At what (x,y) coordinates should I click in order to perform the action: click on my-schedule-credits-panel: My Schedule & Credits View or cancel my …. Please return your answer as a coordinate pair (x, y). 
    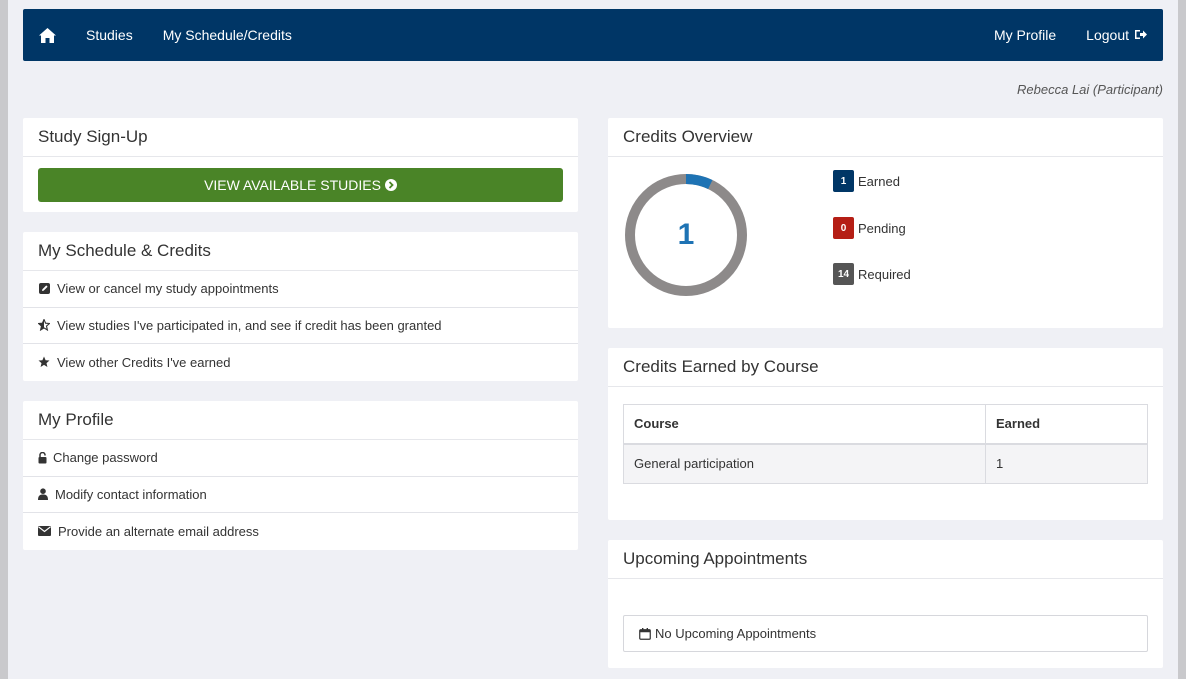
    Looking at the image, I should click on (300, 306).